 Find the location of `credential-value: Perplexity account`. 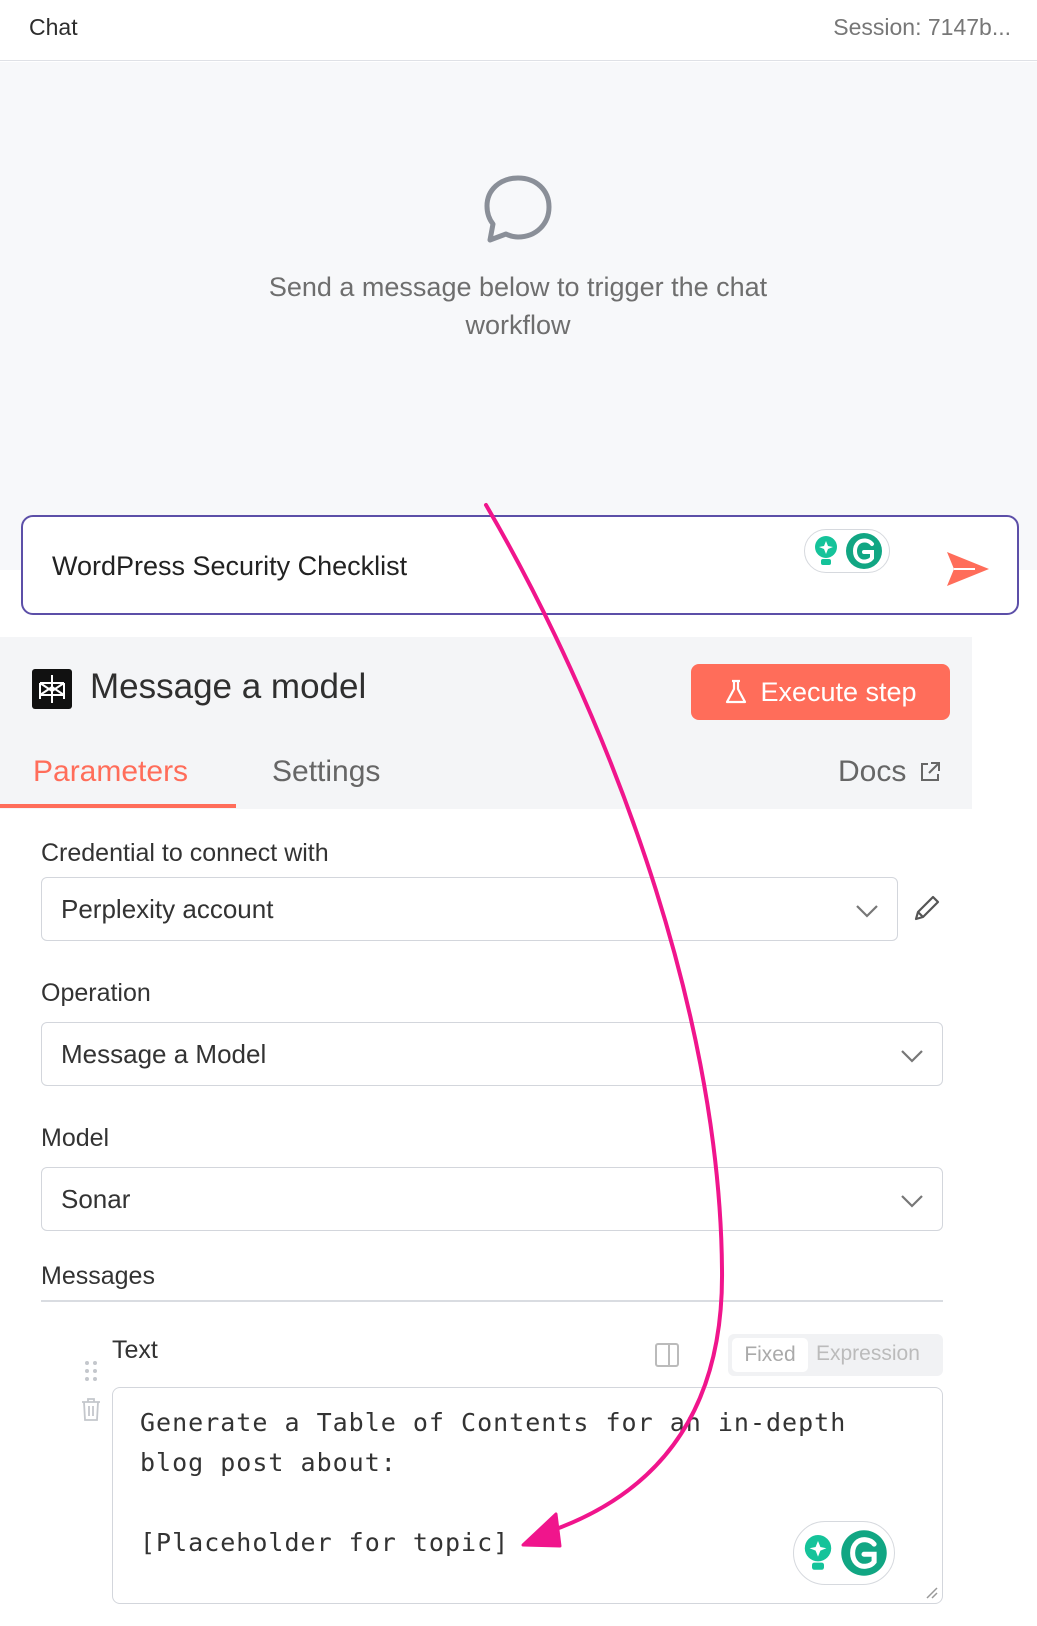

credential-value: Perplexity account is located at coordinates (167, 909).